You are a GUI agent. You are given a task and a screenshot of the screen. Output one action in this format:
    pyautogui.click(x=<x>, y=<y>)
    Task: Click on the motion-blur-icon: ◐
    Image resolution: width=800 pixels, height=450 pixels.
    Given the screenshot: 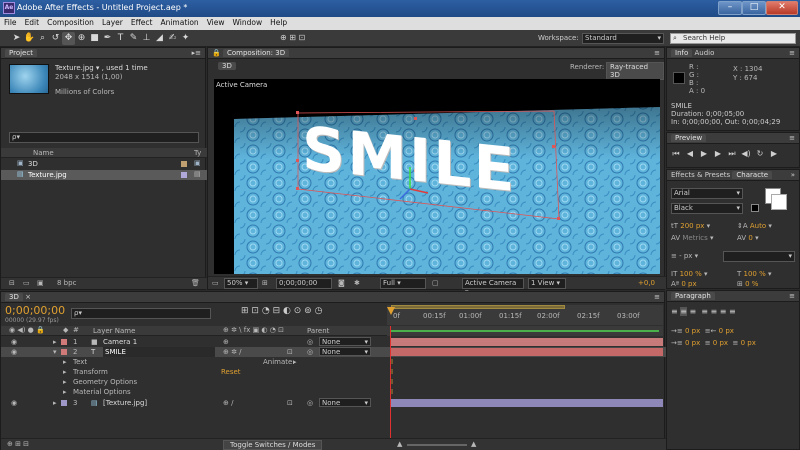 What is the action you would take?
    pyautogui.click(x=287, y=311)
    